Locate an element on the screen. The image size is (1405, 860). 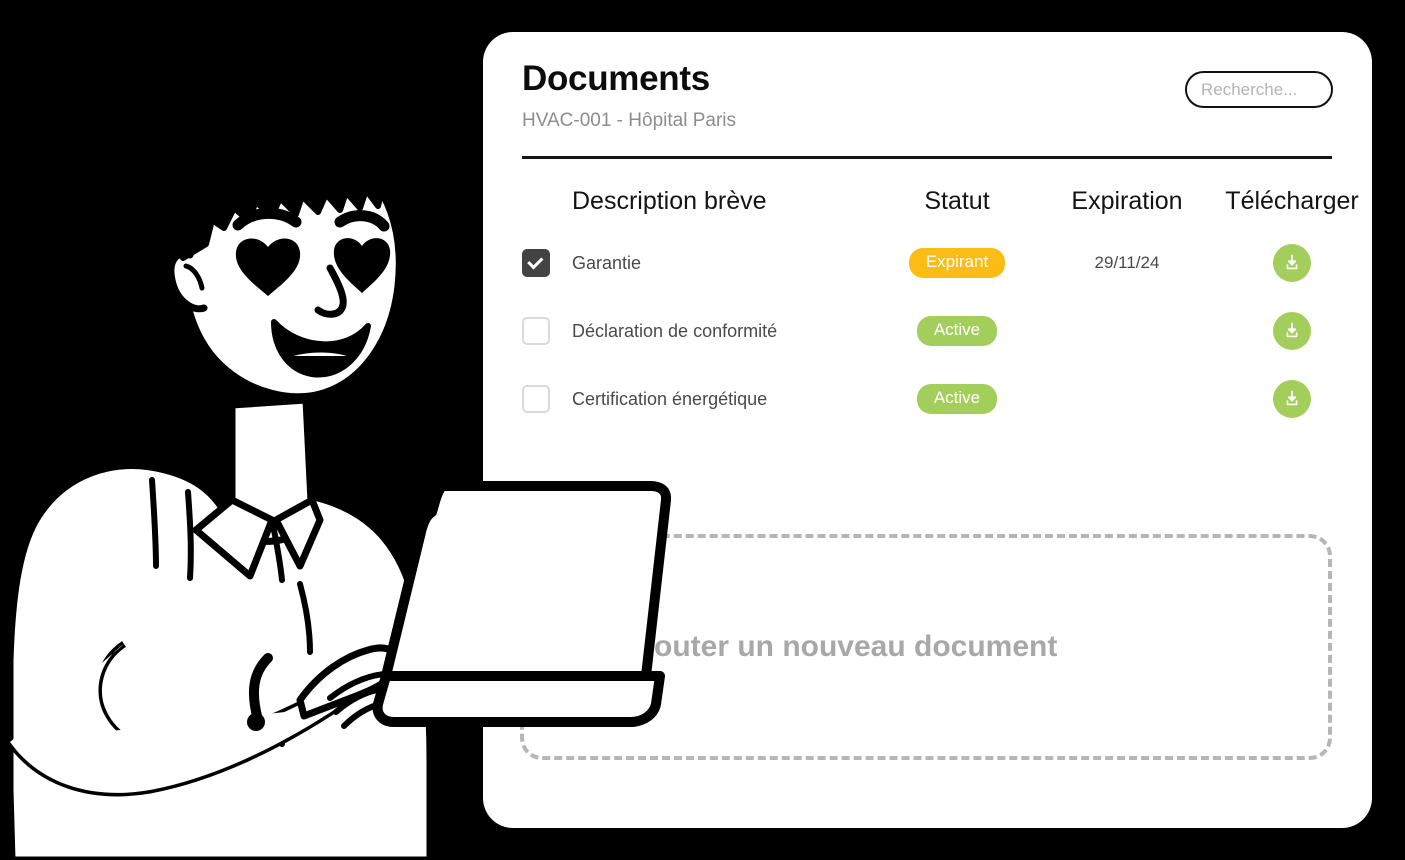
add-document-label: Ajouter un nouveau document is located at coordinates (841, 646).